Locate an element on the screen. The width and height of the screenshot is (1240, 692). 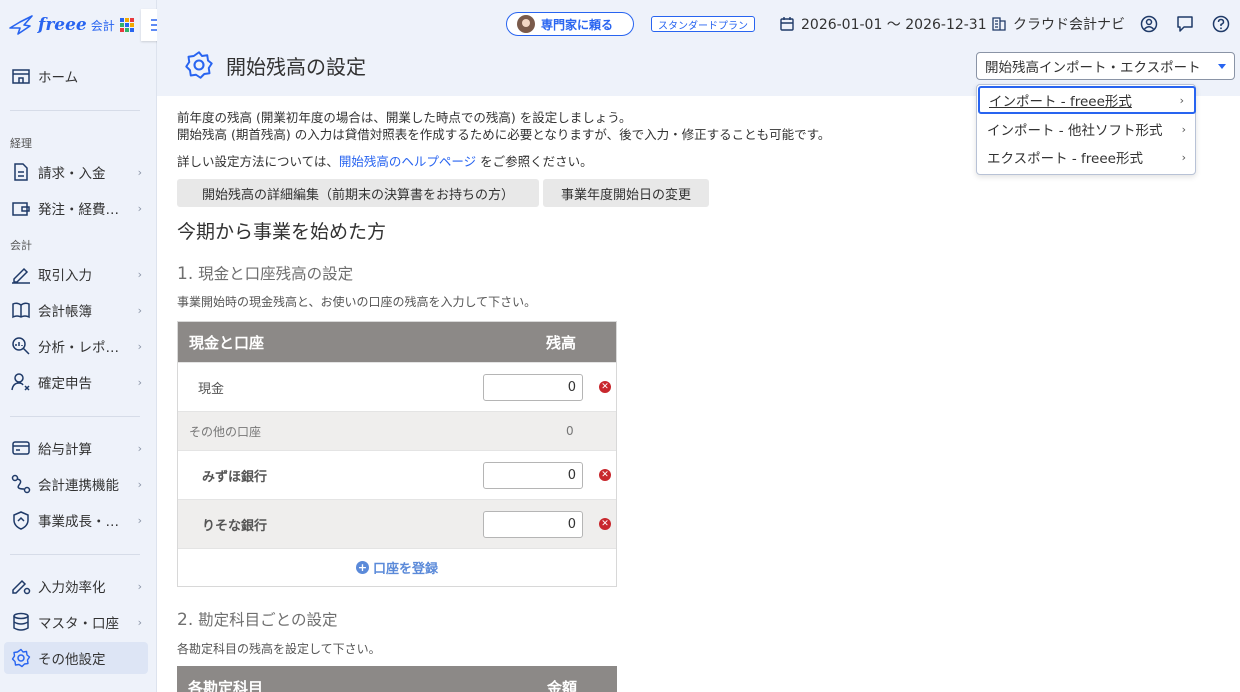
help-prefix: 詳しい設定方法については、 is located at coordinates (258, 161).